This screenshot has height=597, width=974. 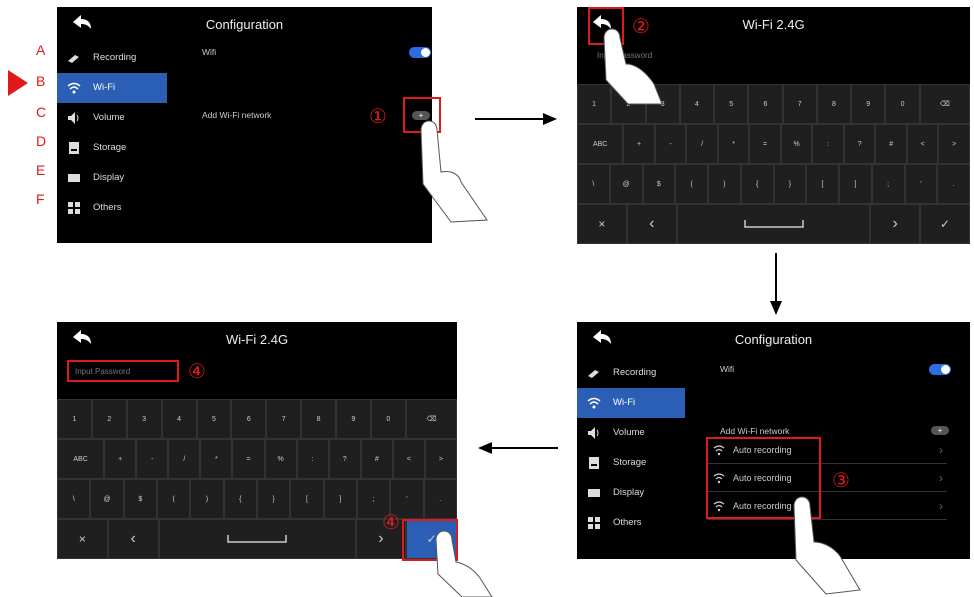 What do you see at coordinates (41, 50) in the screenshot?
I see `label-a: A` at bounding box center [41, 50].